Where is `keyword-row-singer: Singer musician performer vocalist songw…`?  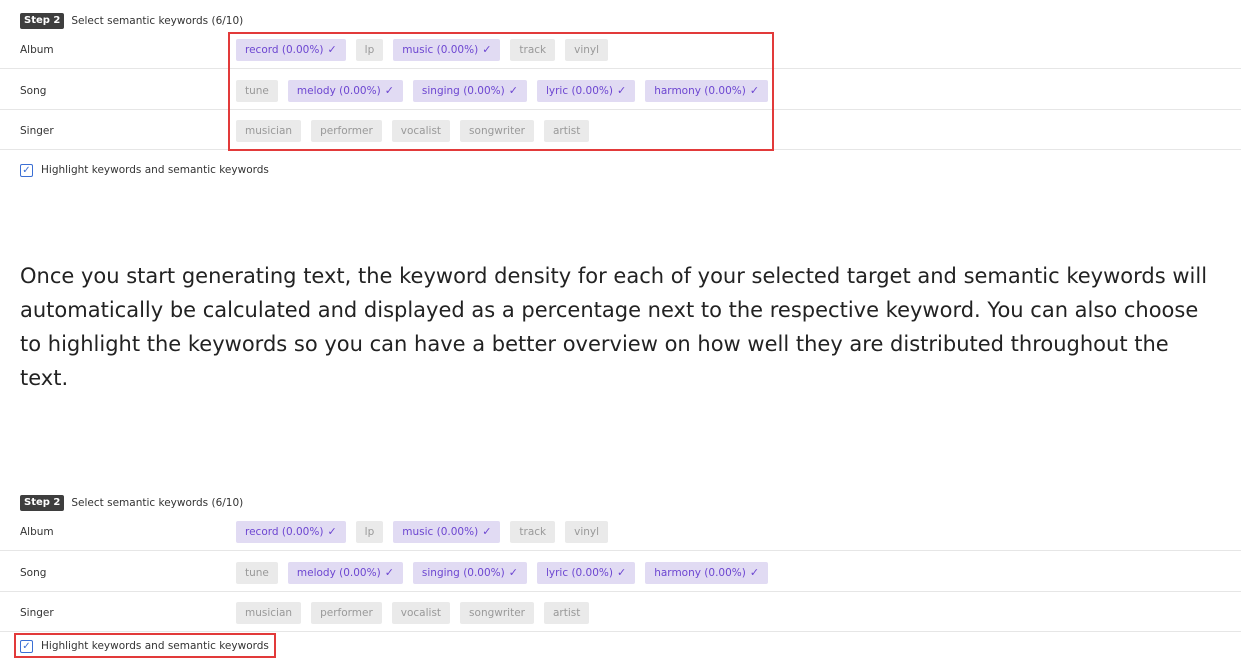 keyword-row-singer: Singer musician performer vocalist songw… is located at coordinates (620, 613).